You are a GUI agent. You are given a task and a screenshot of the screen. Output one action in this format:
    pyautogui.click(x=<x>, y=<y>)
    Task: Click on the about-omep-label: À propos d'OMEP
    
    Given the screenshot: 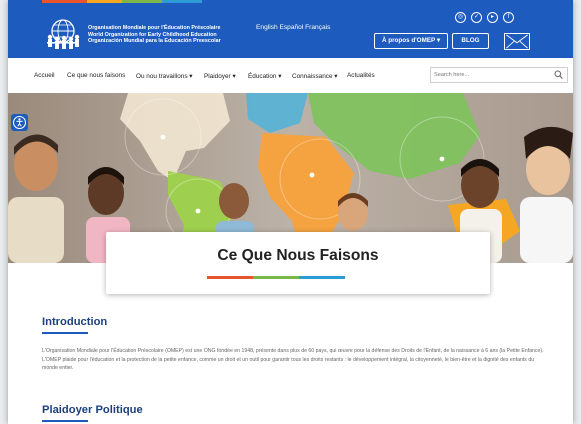 What is the action you would take?
    pyautogui.click(x=408, y=40)
    